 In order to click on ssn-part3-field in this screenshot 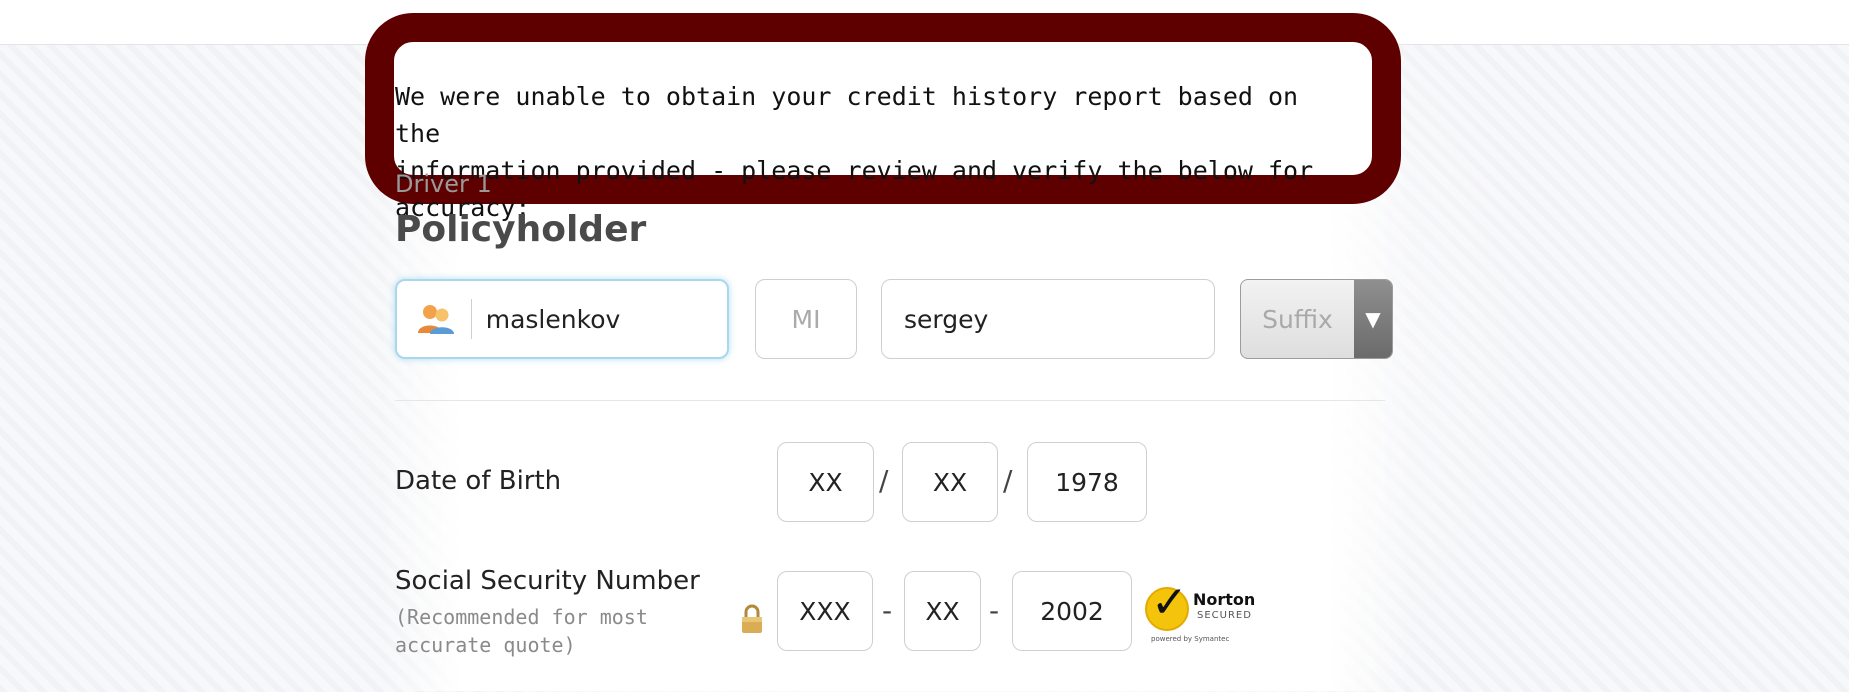, I will do `click(1072, 611)`.